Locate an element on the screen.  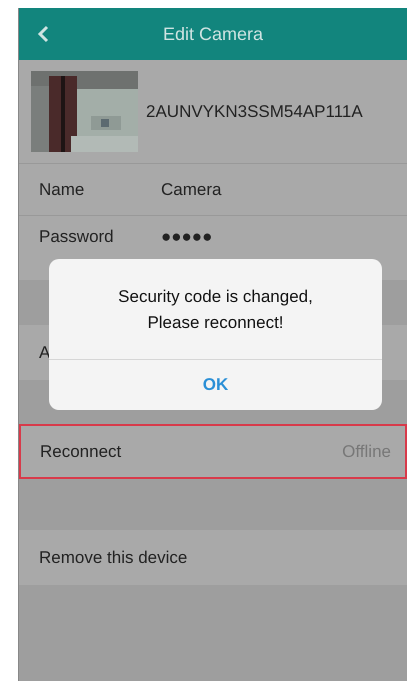
back-icon is located at coordinates (43, 34).